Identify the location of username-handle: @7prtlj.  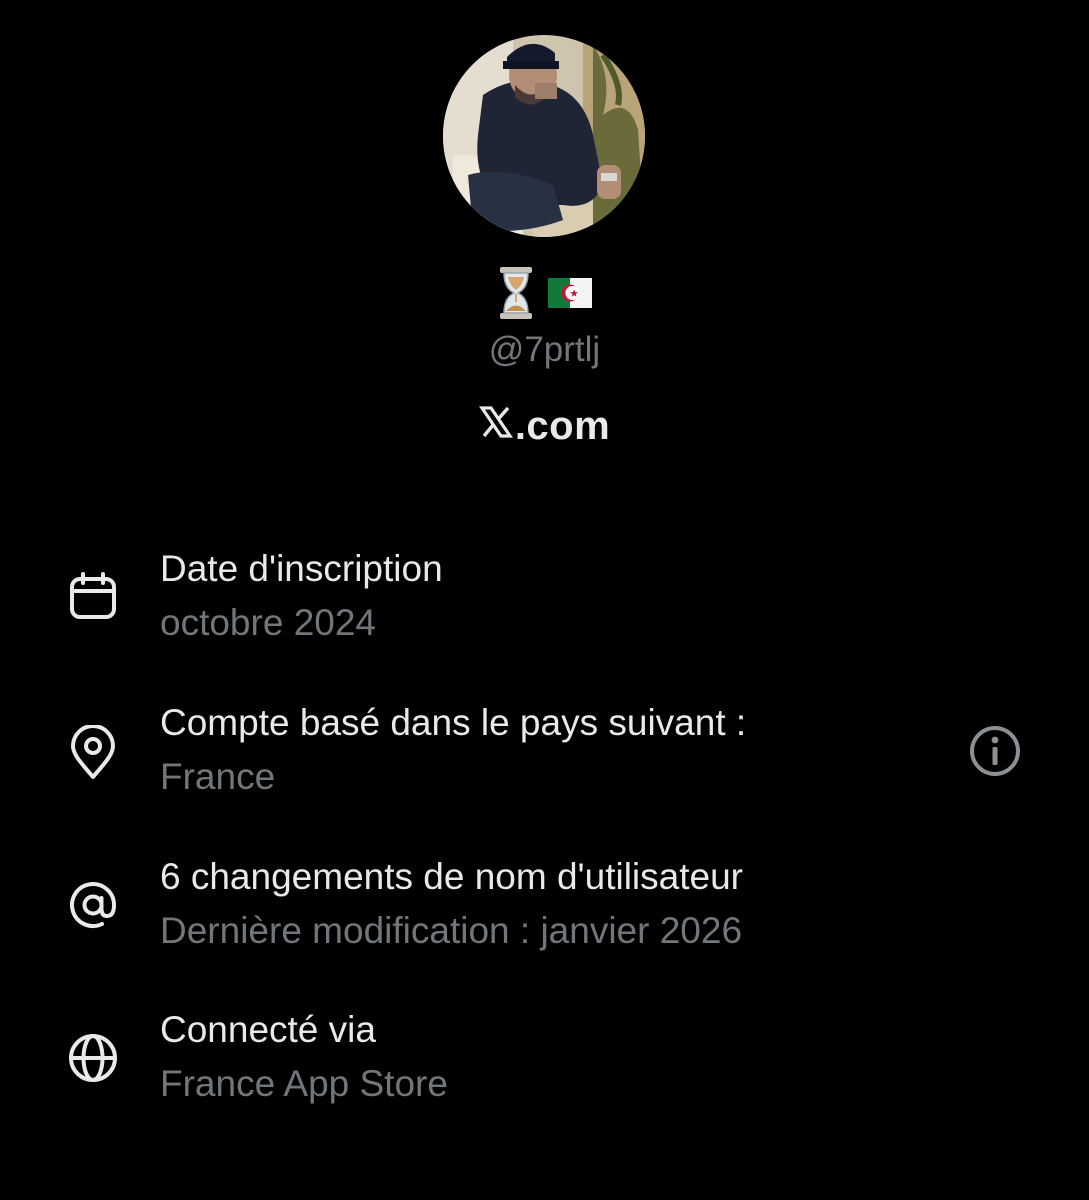
(544, 349).